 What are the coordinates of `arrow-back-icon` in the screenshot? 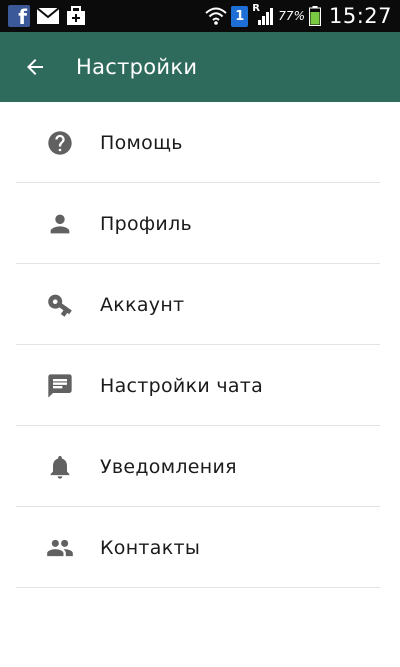 It's located at (35, 67).